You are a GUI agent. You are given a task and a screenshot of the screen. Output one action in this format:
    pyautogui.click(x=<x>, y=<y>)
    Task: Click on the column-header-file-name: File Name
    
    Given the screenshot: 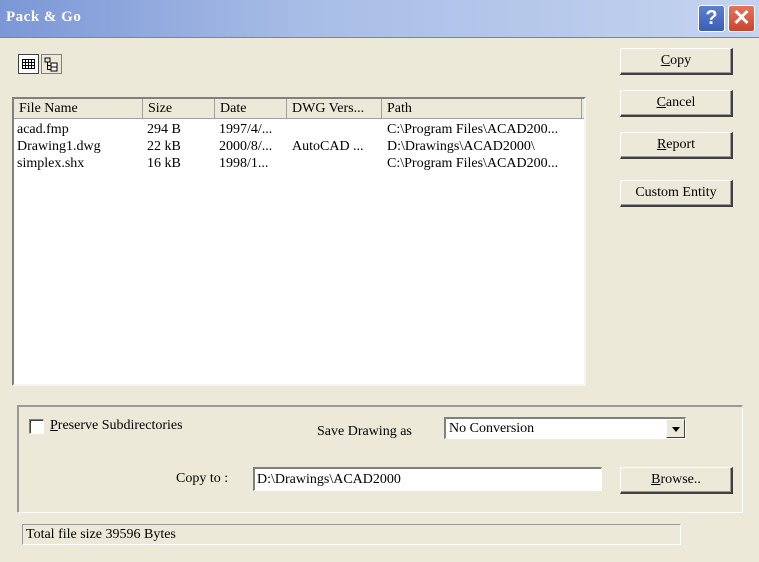 What is the action you would take?
    pyautogui.click(x=78, y=109)
    